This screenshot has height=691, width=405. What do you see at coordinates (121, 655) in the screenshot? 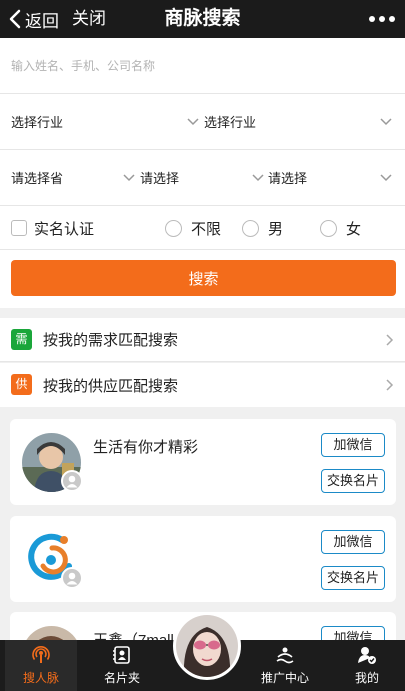
I see `contact-card-icon` at bounding box center [121, 655].